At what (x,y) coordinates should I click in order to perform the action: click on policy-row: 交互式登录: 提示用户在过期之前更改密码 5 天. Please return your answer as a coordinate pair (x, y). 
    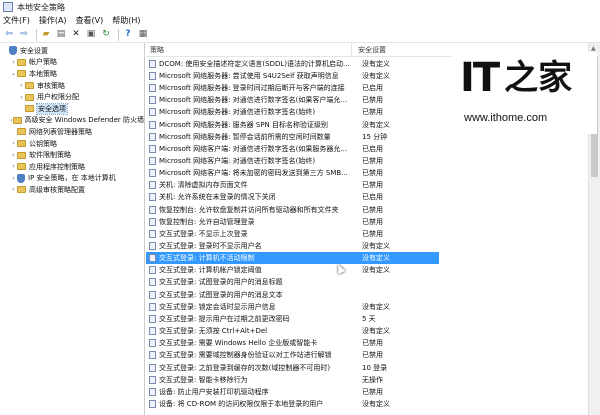
    Looking at the image, I should click on (292, 319).